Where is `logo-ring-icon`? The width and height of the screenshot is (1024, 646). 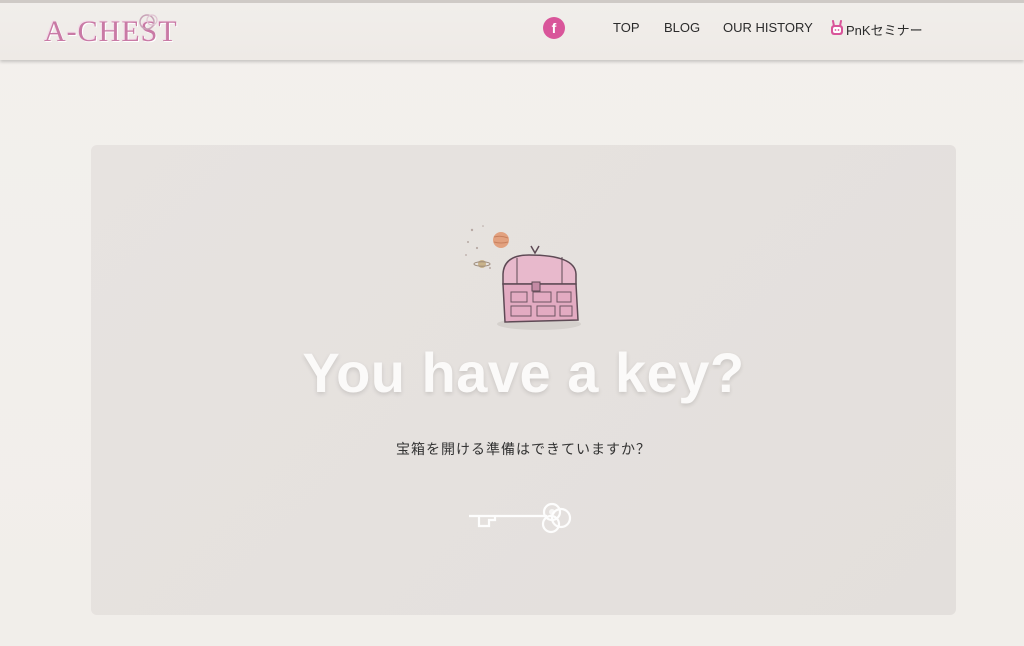 logo-ring-icon is located at coordinates (148, 22).